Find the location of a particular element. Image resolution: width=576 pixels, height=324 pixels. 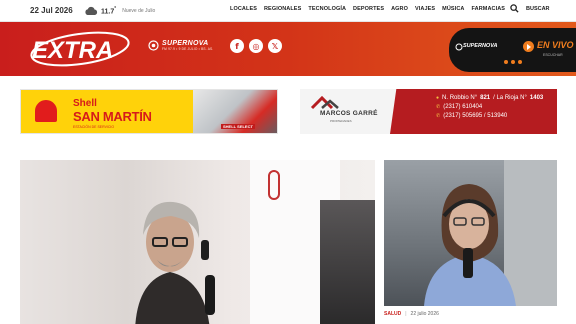

cloud-icon is located at coordinates (91, 10).